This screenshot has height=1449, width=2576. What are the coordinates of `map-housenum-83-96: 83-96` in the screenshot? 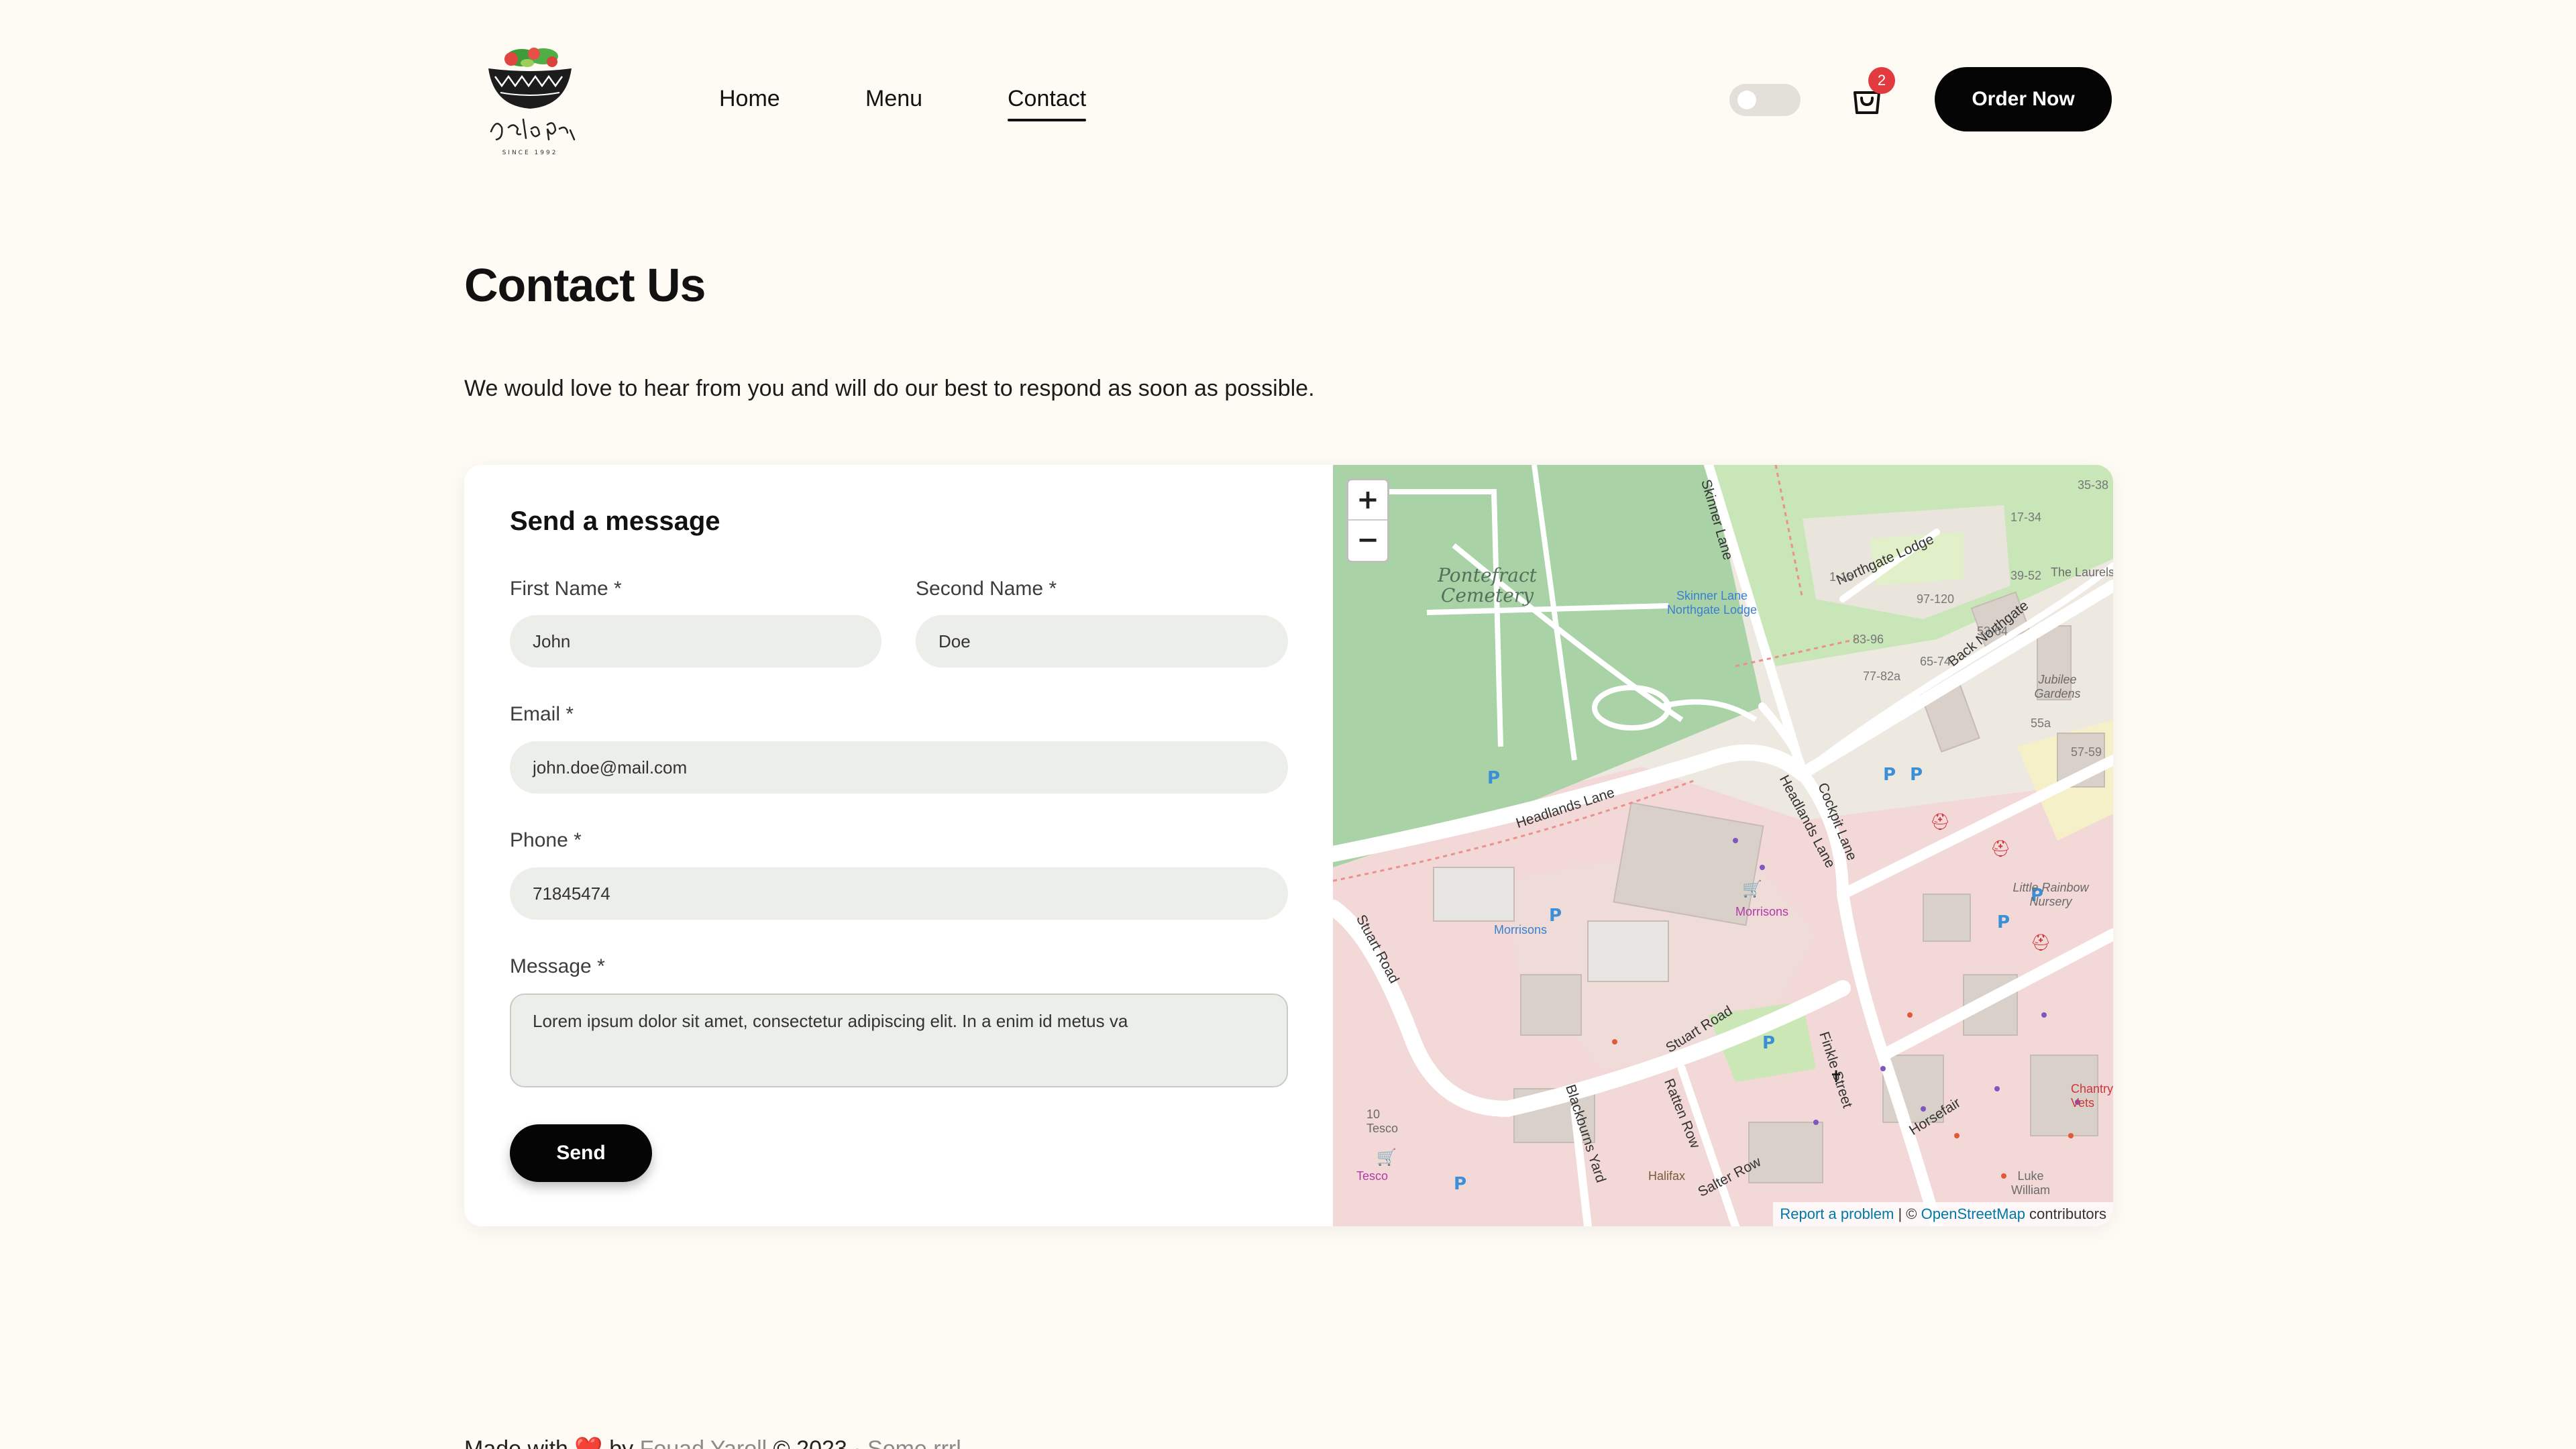 It's located at (1868, 639).